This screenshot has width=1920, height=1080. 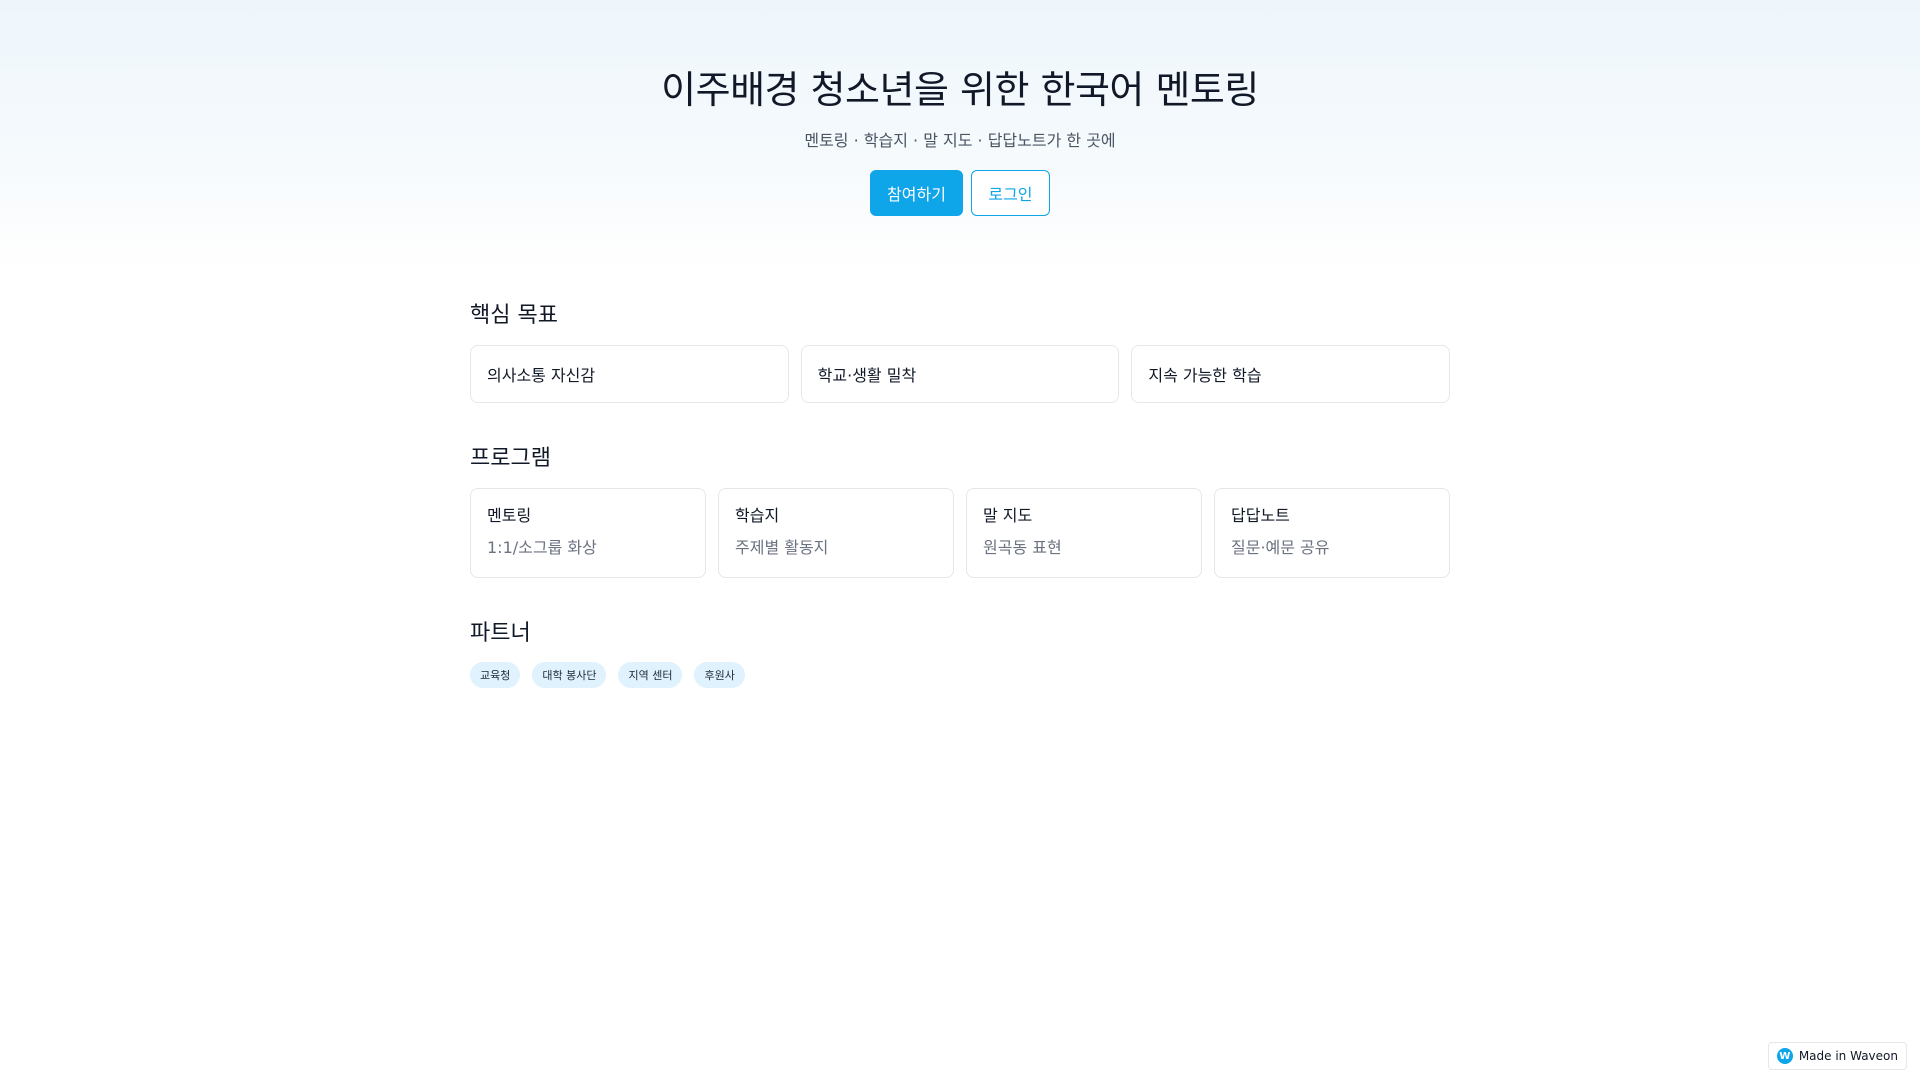 I want to click on page-subtitle: 멘토링 · 학습지 · 말 지도 · 답답노트가 한 곳에, so click(x=960, y=140).